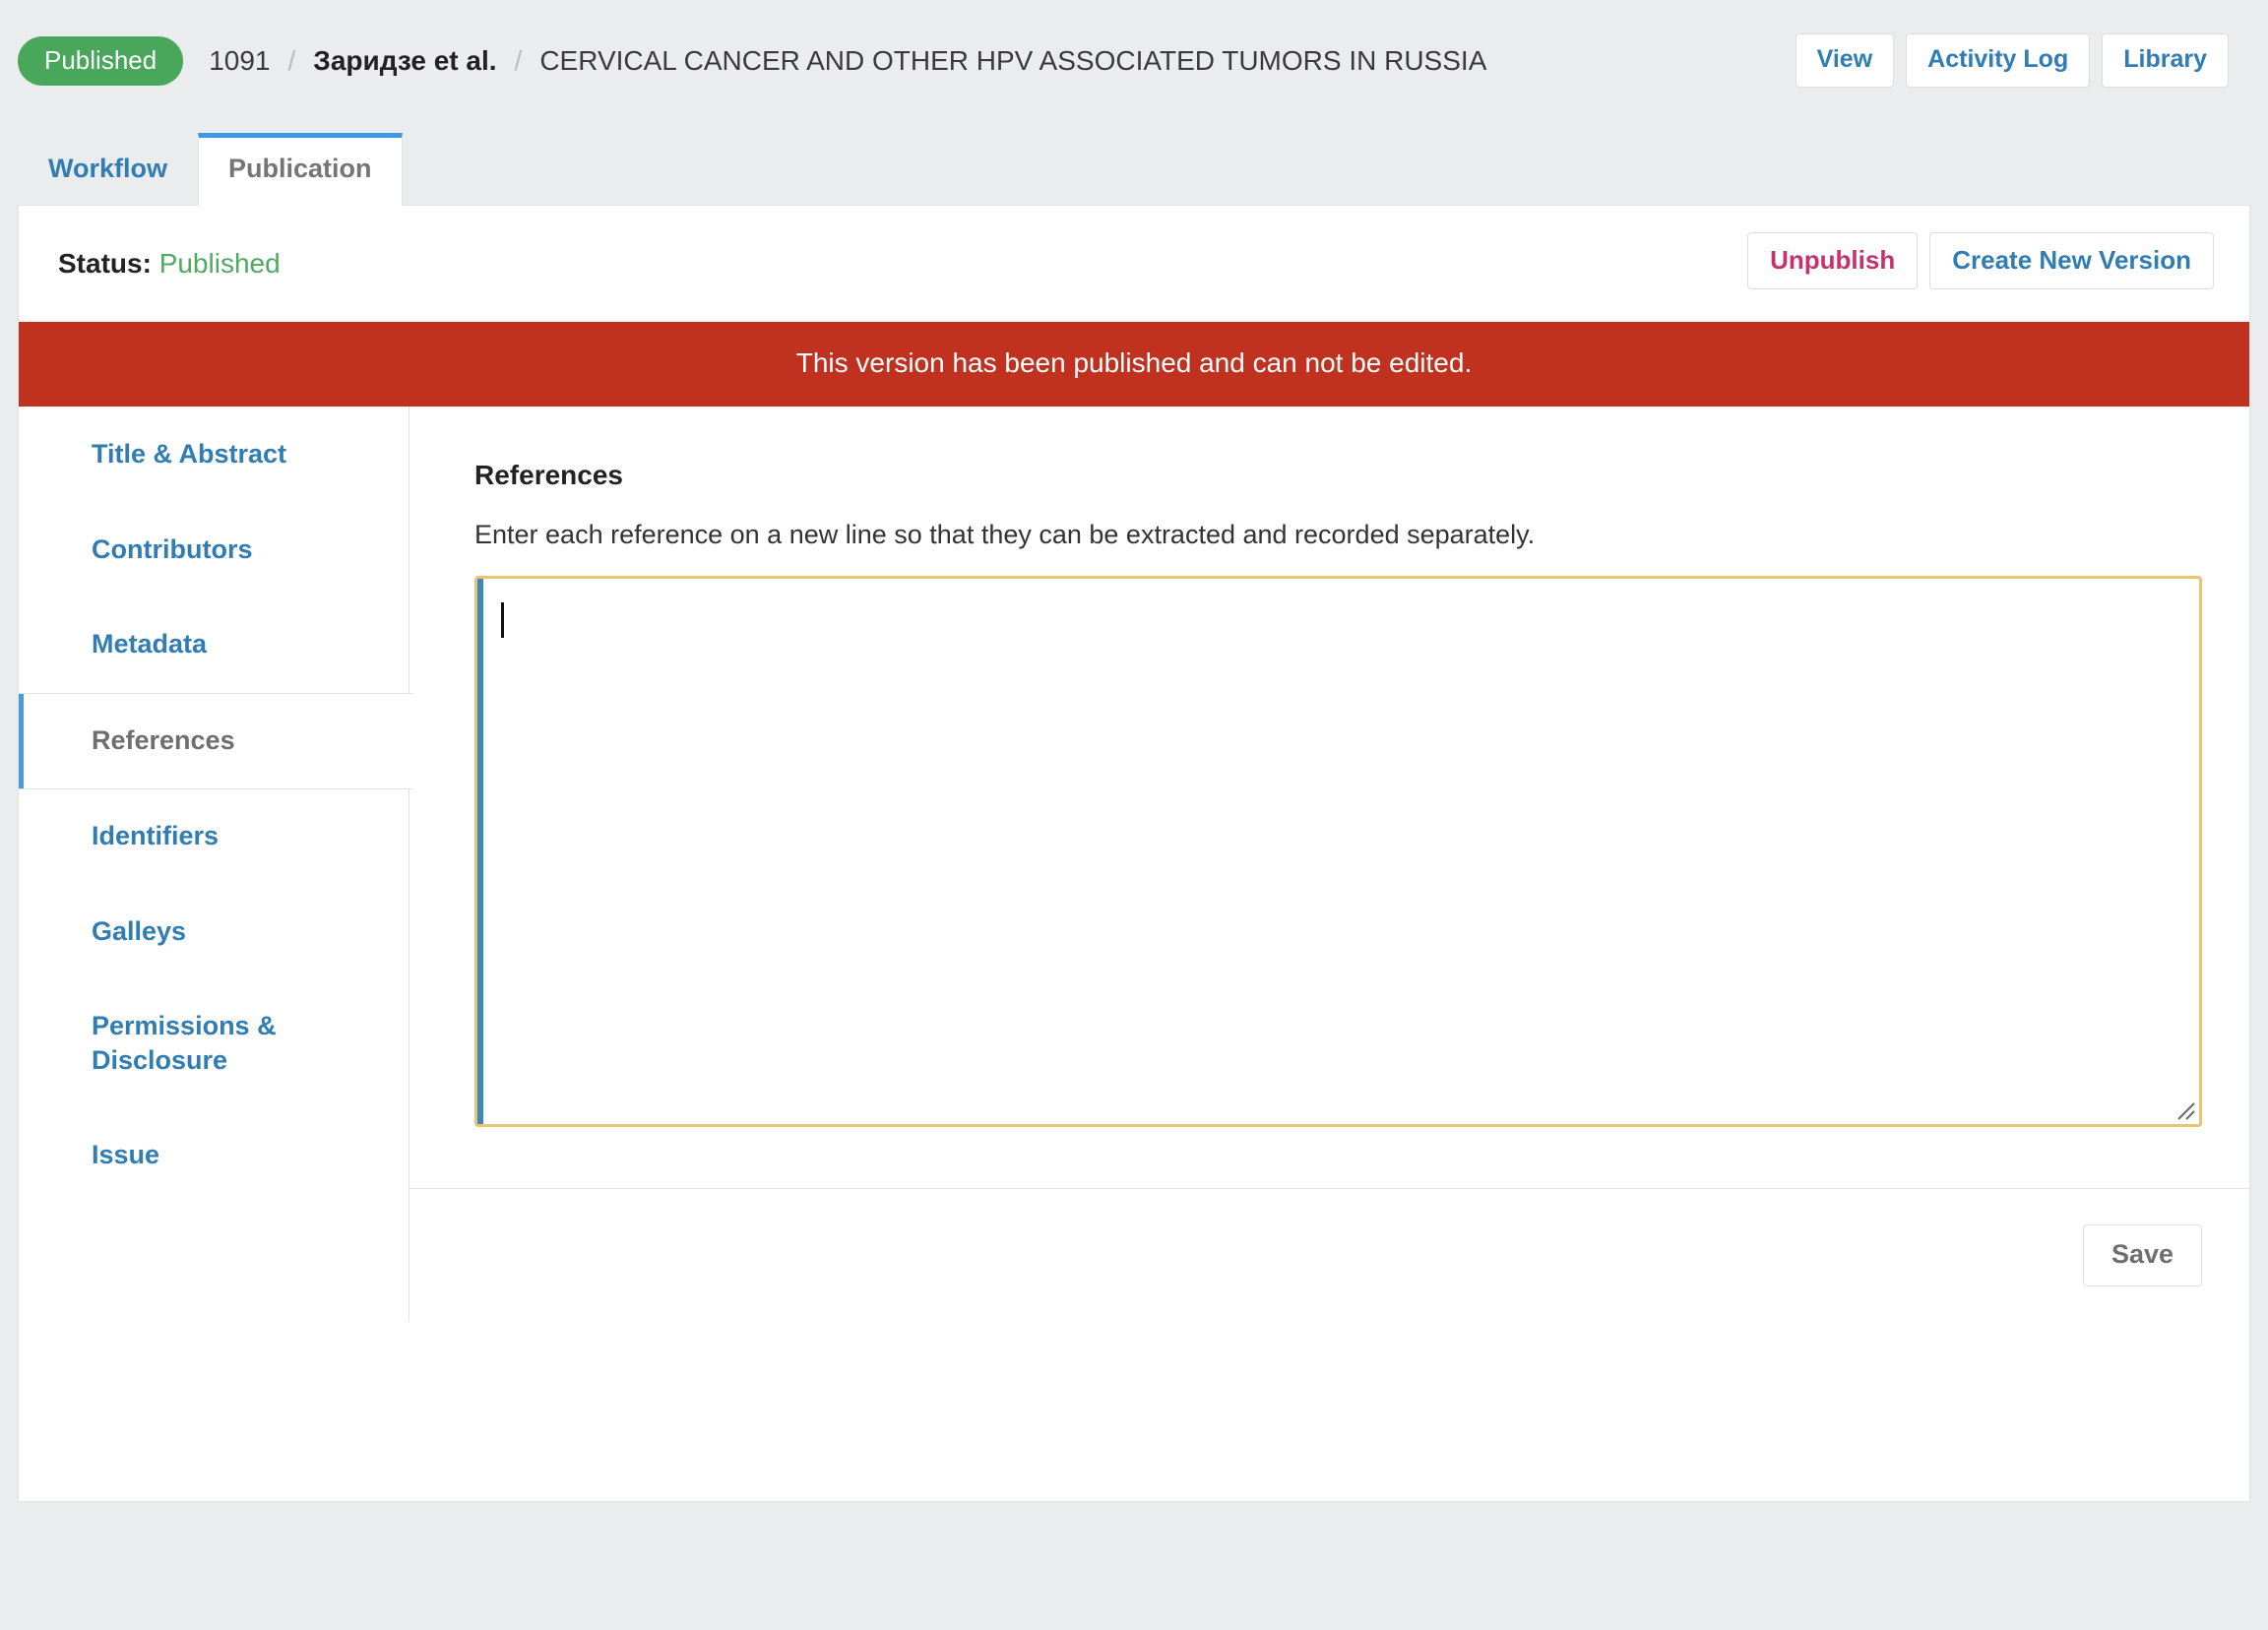  What do you see at coordinates (219, 263) in the screenshot?
I see `status-value: Published` at bounding box center [219, 263].